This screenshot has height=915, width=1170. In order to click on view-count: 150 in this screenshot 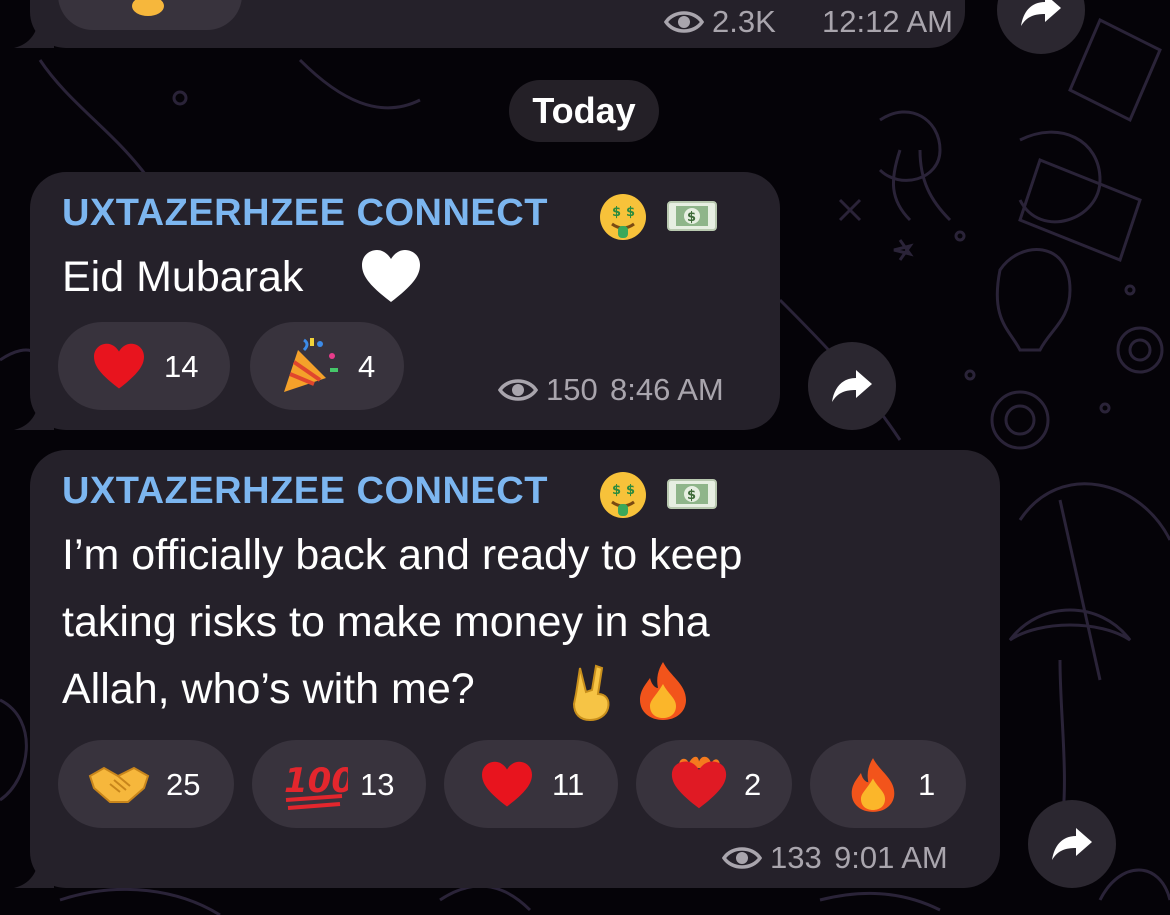, I will do `click(572, 389)`.